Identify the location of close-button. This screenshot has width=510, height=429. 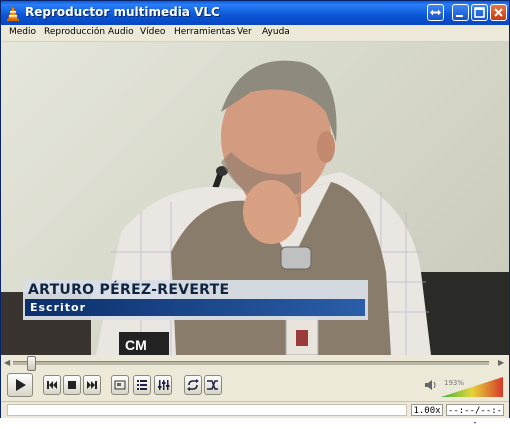
(498, 12).